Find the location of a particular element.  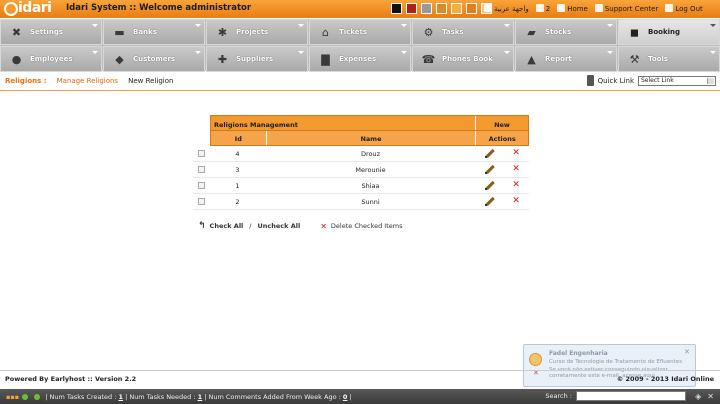

menu-item-stocks: ▰ Stocks is located at coordinates (566, 32).